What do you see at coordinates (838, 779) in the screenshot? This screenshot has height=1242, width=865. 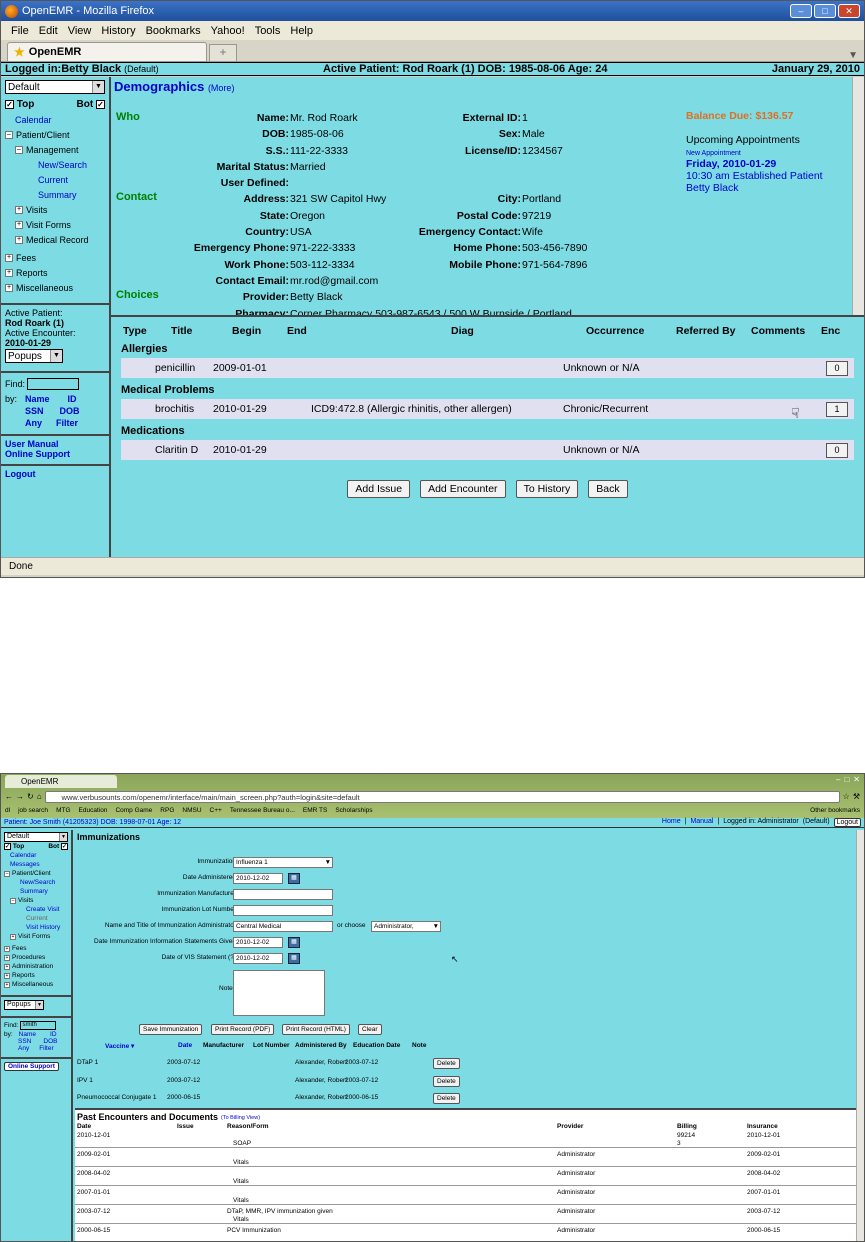 I see `minimize-icon: –` at bounding box center [838, 779].